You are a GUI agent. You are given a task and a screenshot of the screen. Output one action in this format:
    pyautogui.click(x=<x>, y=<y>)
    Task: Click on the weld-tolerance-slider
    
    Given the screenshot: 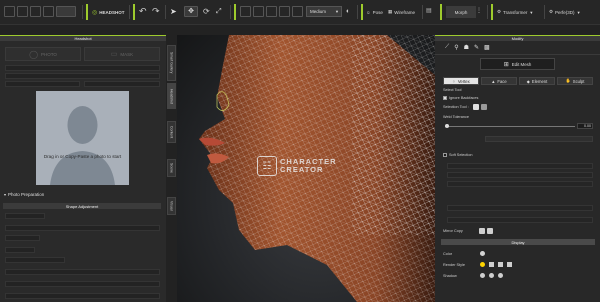 What is the action you would take?
    pyautogui.click(x=510, y=126)
    